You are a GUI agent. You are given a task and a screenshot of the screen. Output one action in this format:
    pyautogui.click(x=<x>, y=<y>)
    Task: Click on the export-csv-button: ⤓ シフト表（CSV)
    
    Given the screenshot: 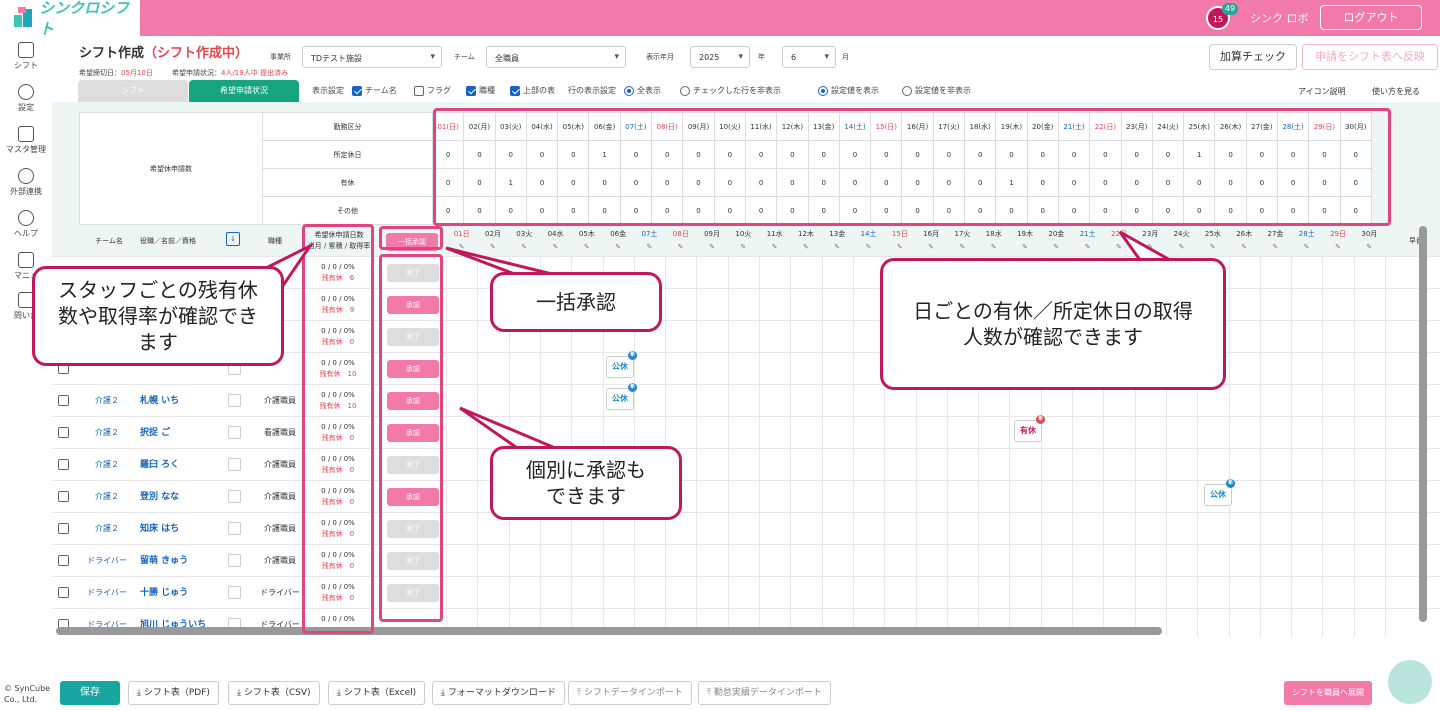 What is the action you would take?
    pyautogui.click(x=274, y=693)
    